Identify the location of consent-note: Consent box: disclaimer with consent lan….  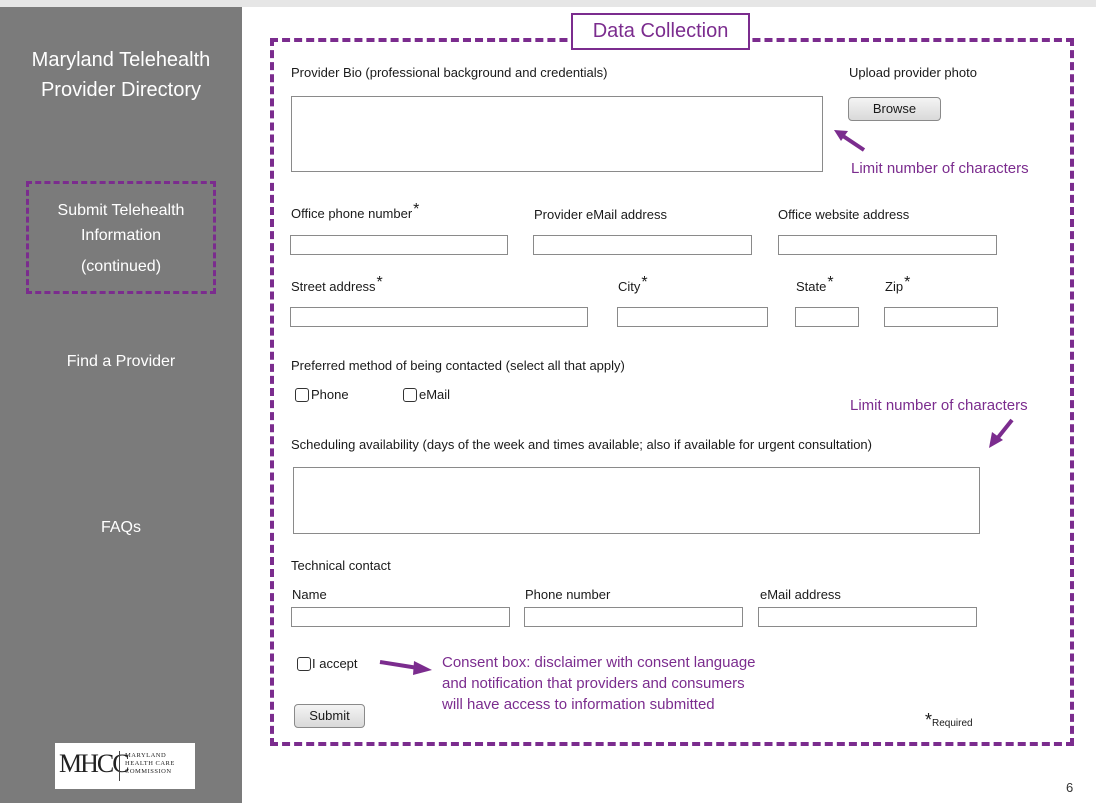
(599, 683).